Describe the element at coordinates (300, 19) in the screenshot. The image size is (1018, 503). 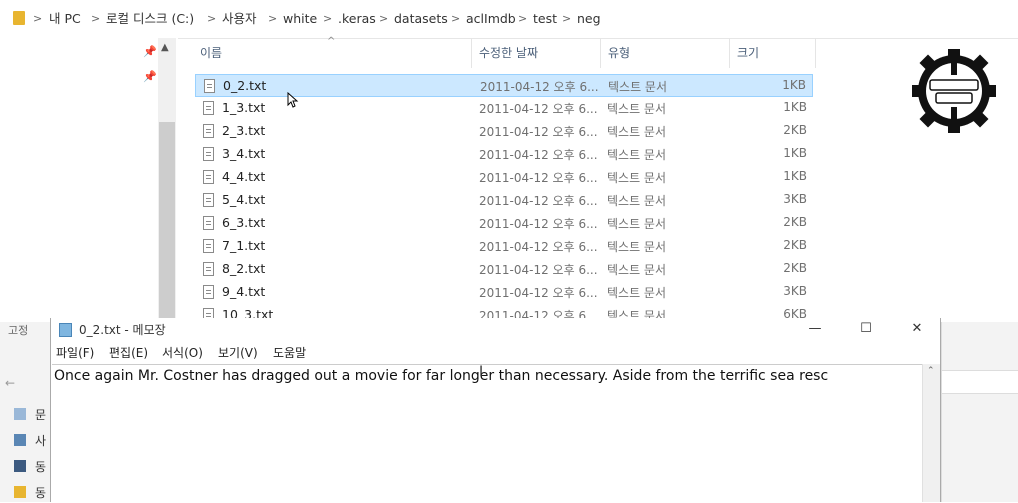
I see `breadcrumb-item: white` at that location.